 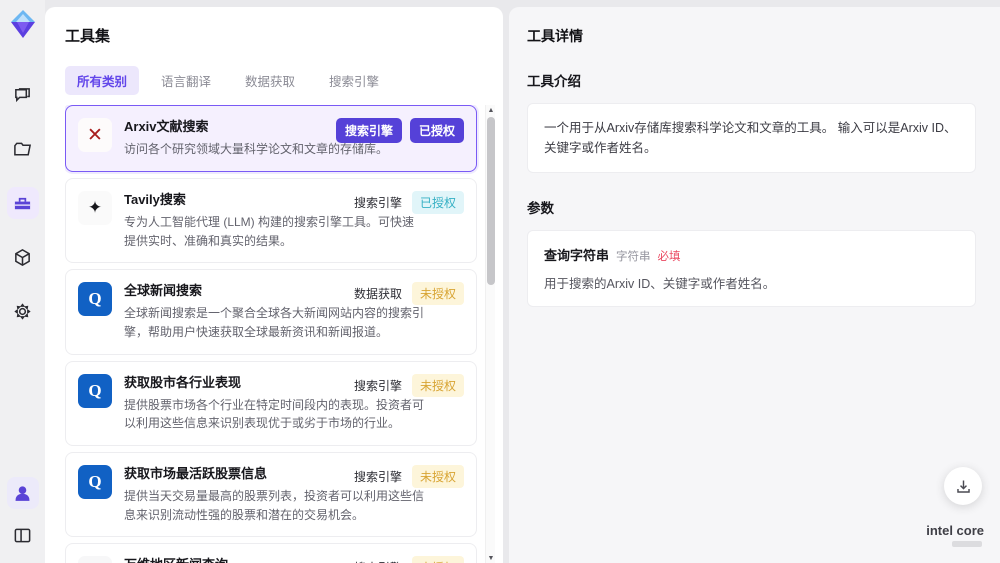 I want to click on download-button, so click(x=963, y=486).